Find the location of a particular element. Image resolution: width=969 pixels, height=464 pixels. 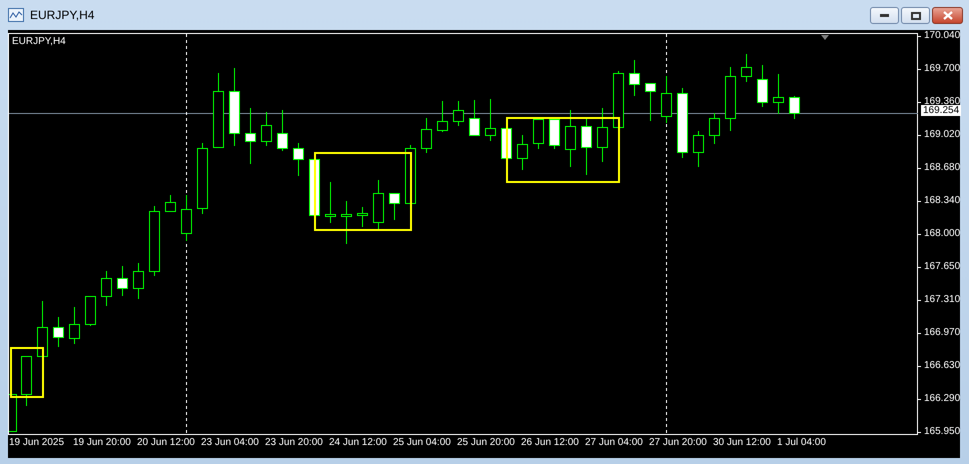

restore-icon is located at coordinates (915, 16).